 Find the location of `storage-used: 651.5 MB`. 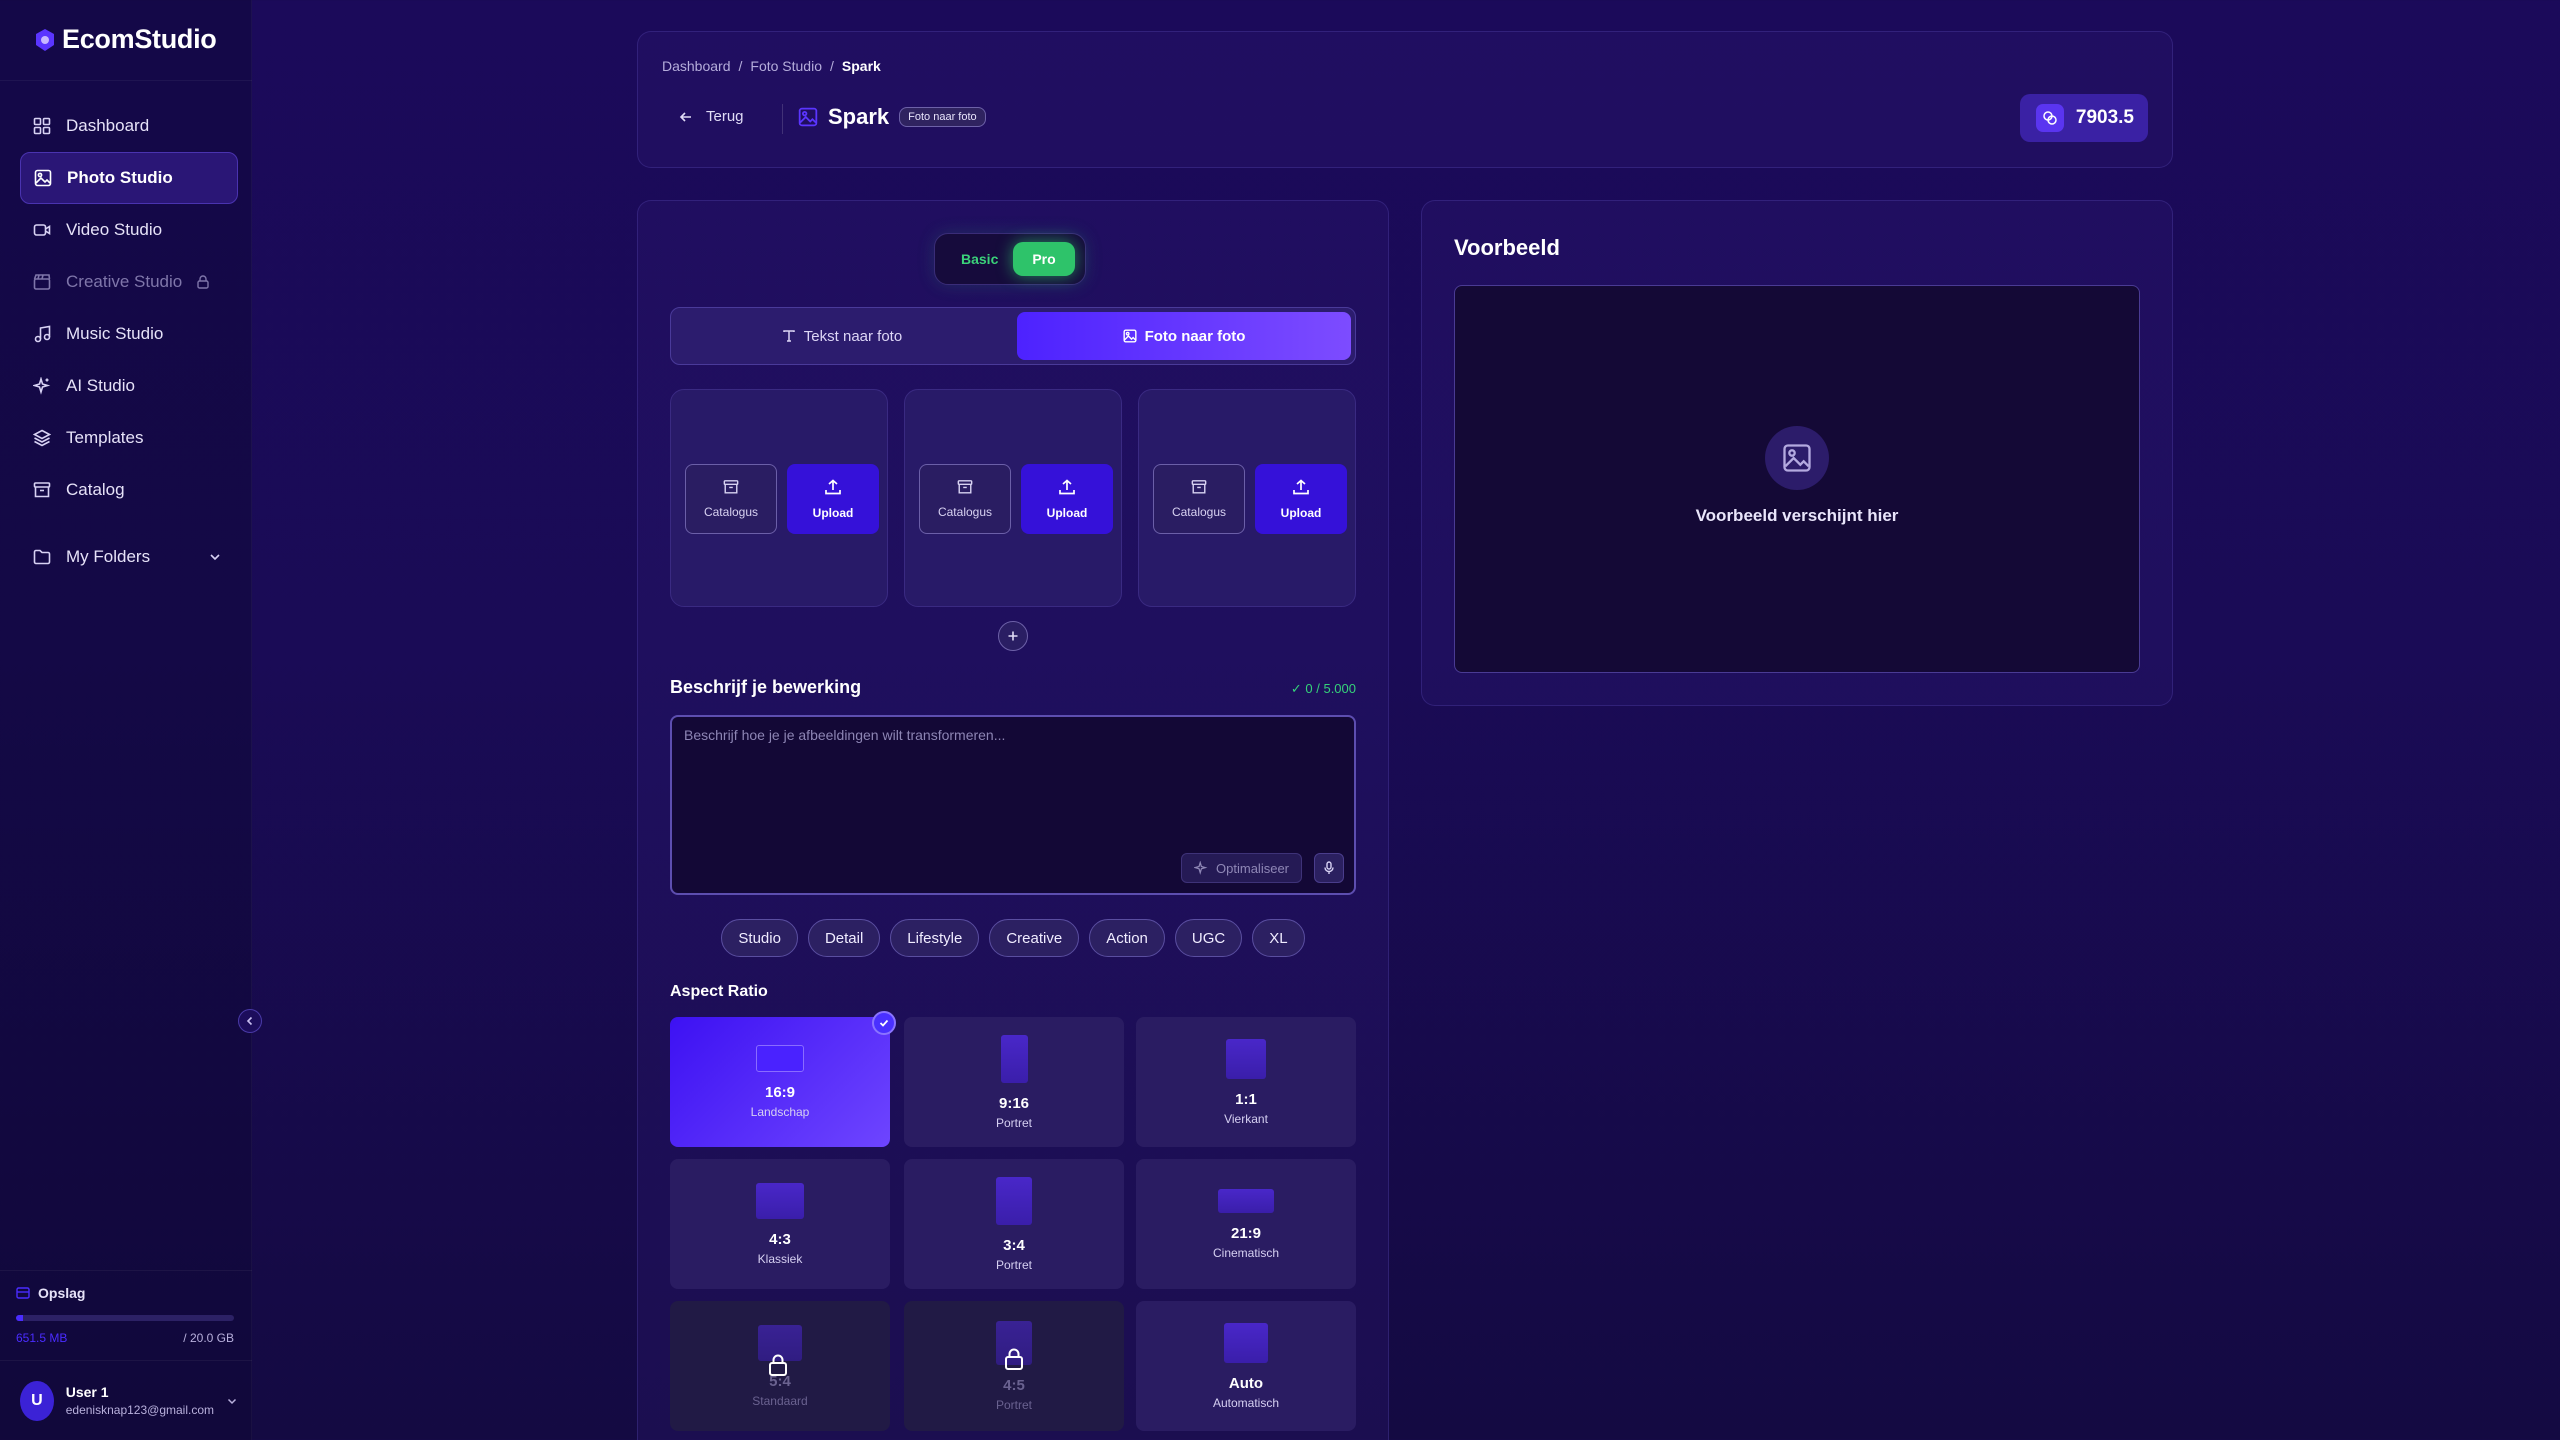

storage-used: 651.5 MB is located at coordinates (42, 1338).